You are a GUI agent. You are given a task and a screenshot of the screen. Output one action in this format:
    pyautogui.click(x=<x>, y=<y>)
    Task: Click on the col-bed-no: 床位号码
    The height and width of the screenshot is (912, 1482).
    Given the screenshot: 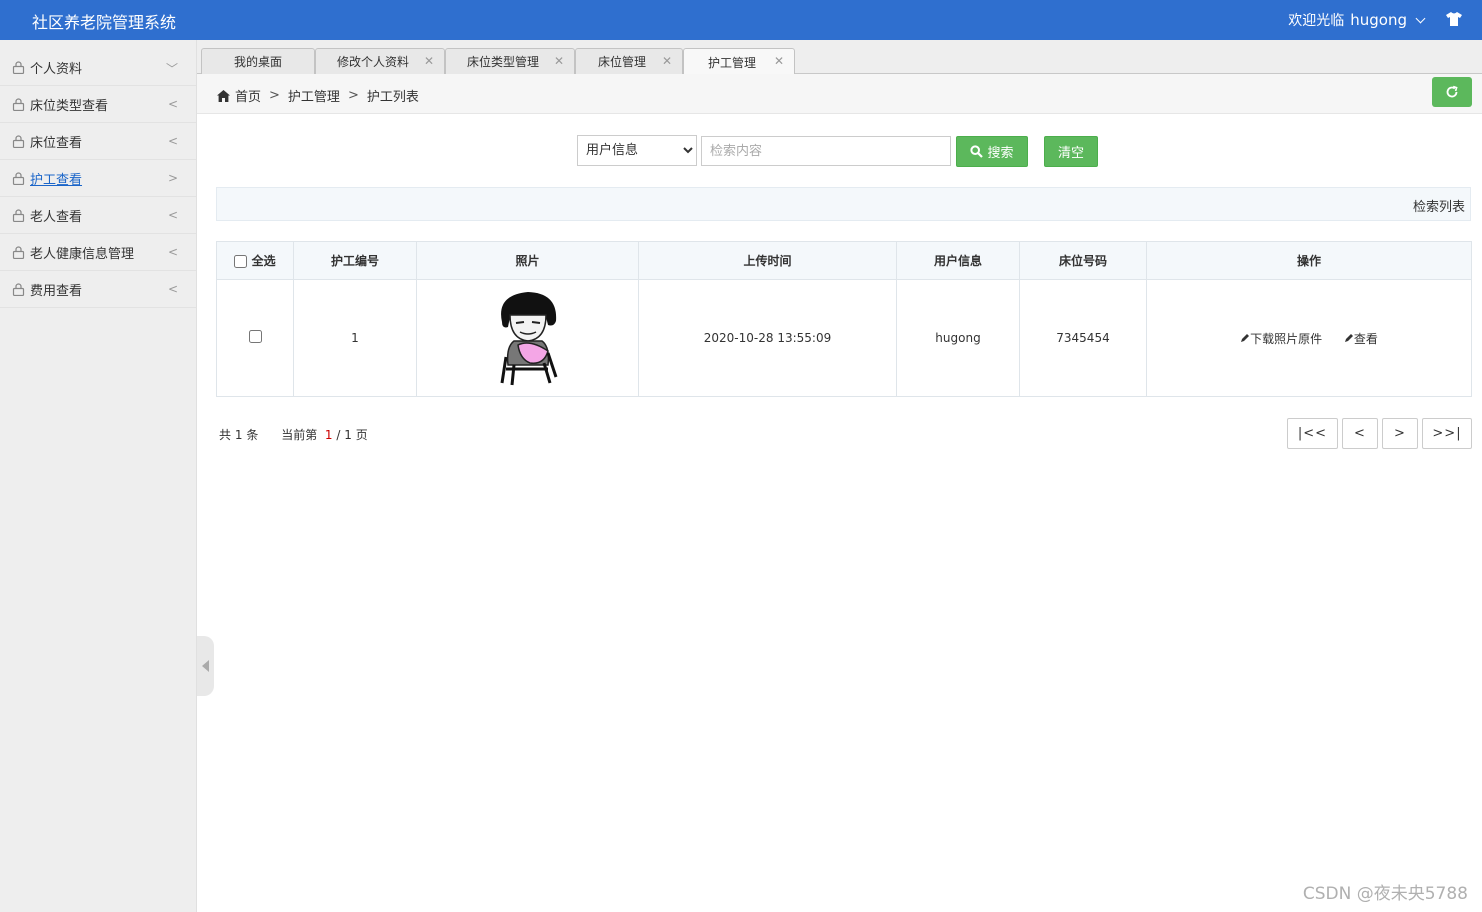 What is the action you would take?
    pyautogui.click(x=1083, y=260)
    